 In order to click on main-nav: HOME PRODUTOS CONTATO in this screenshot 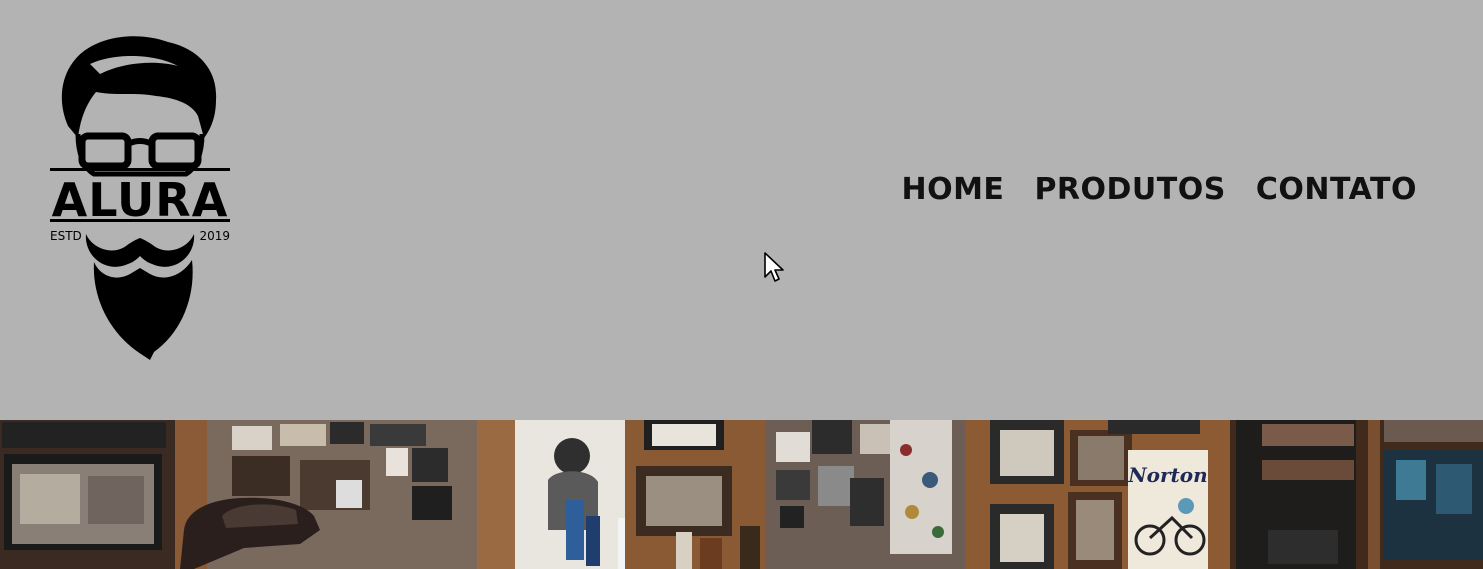, I will do `click(1159, 190)`.